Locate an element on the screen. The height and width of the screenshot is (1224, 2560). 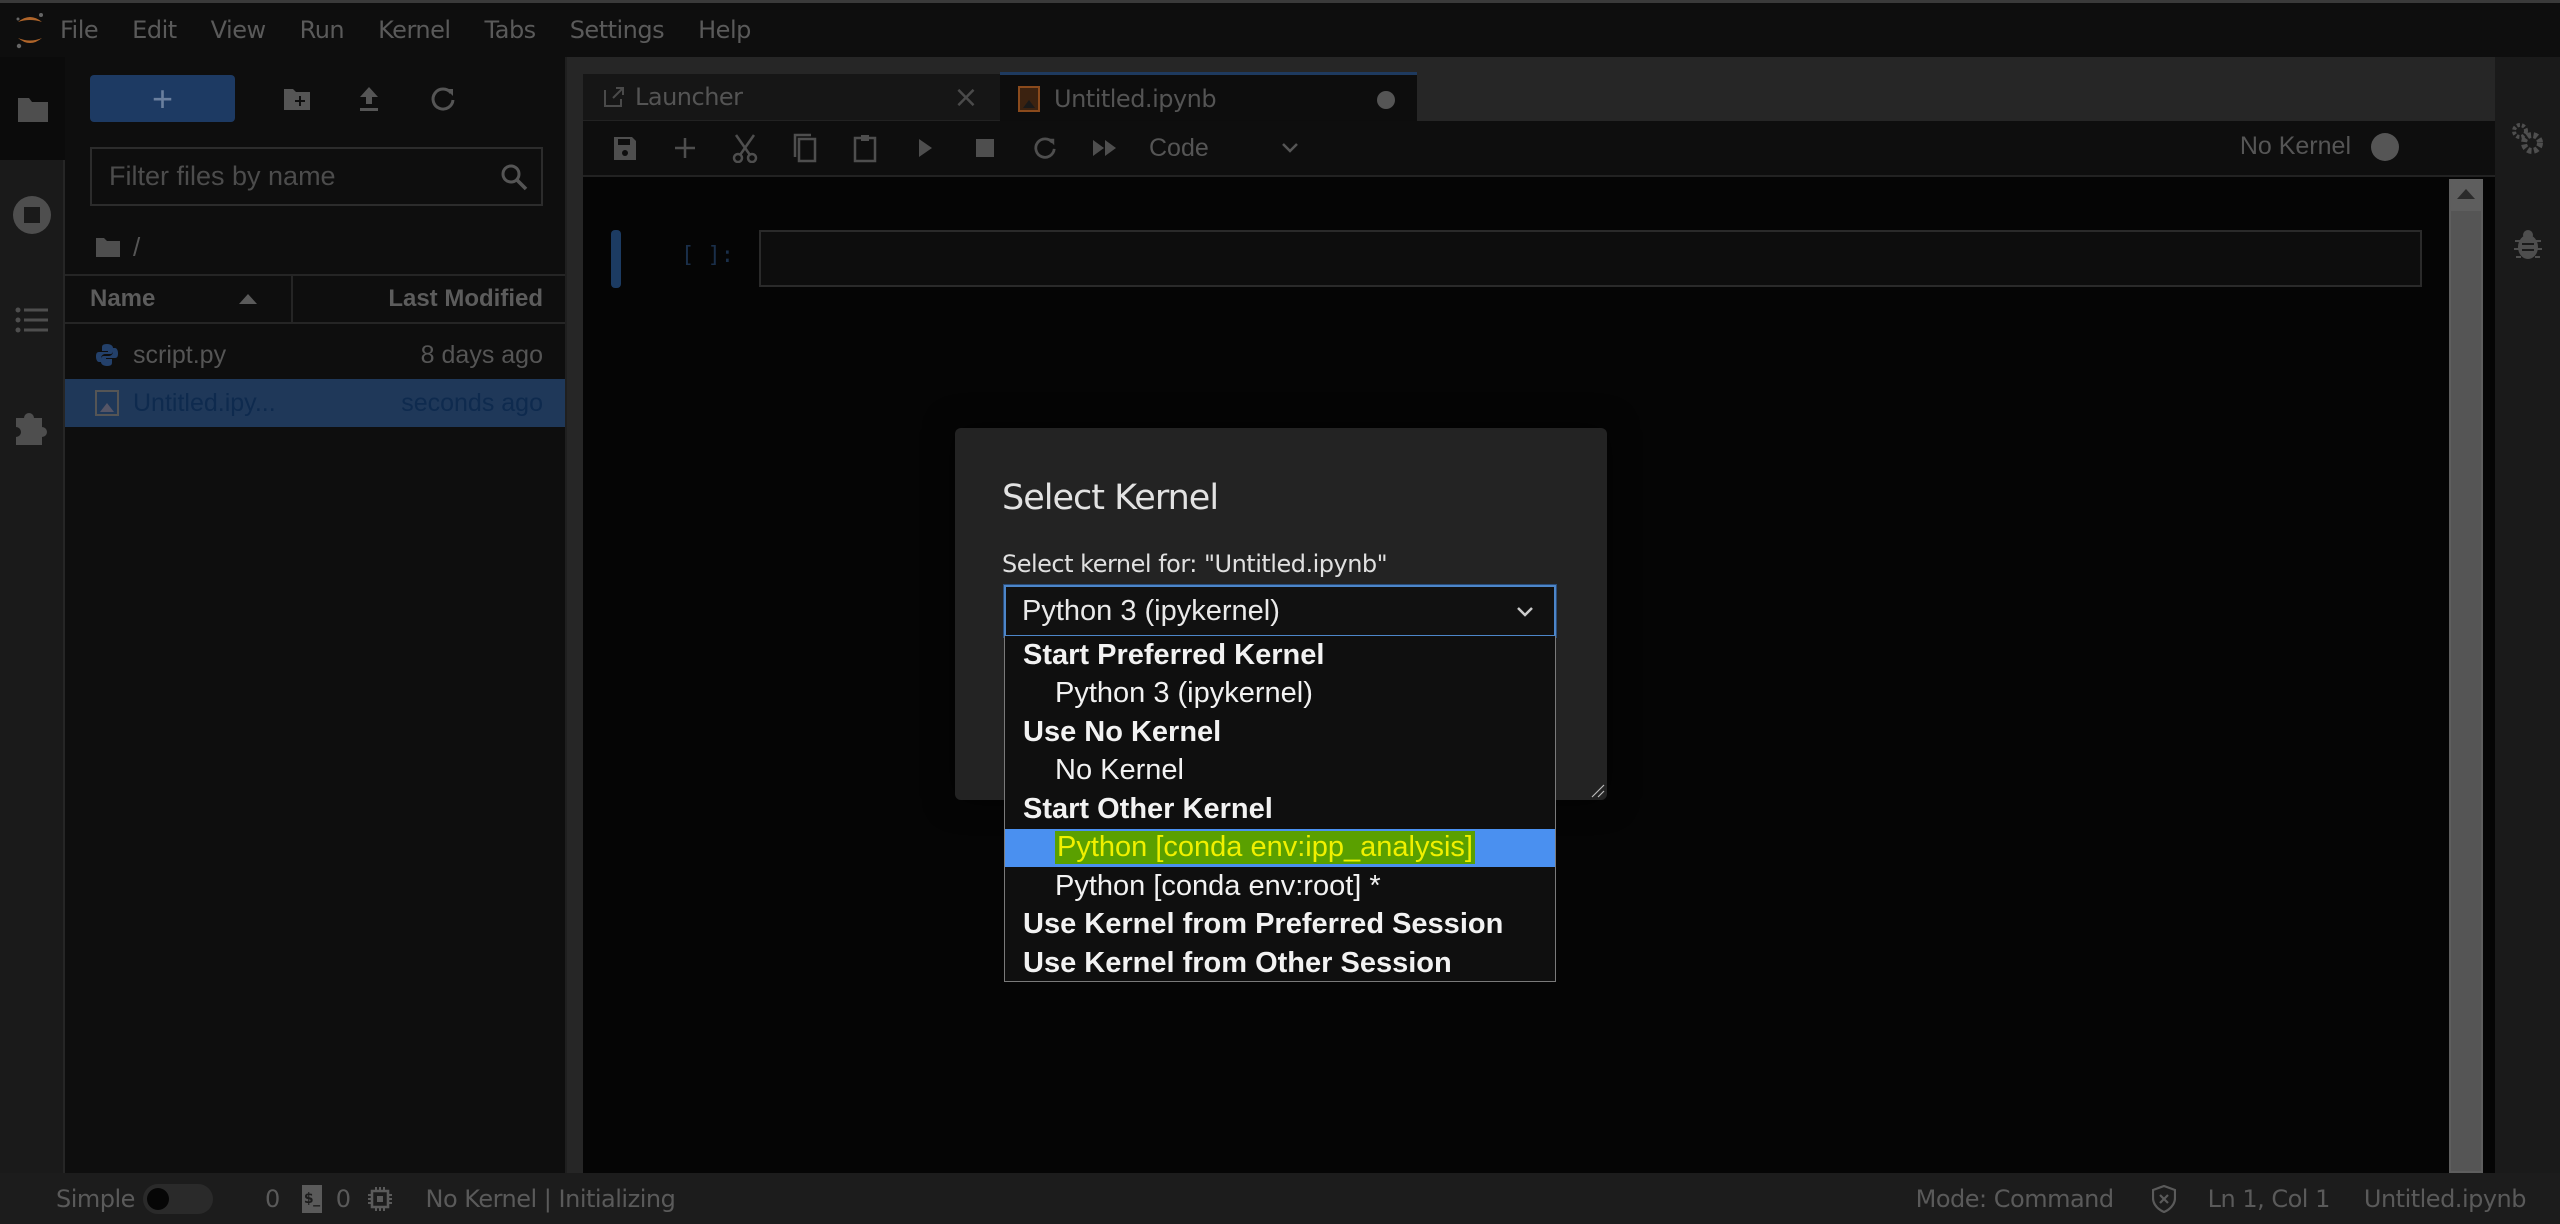
option-conda-root: Python [conda env:root] * is located at coordinates (1280, 886).